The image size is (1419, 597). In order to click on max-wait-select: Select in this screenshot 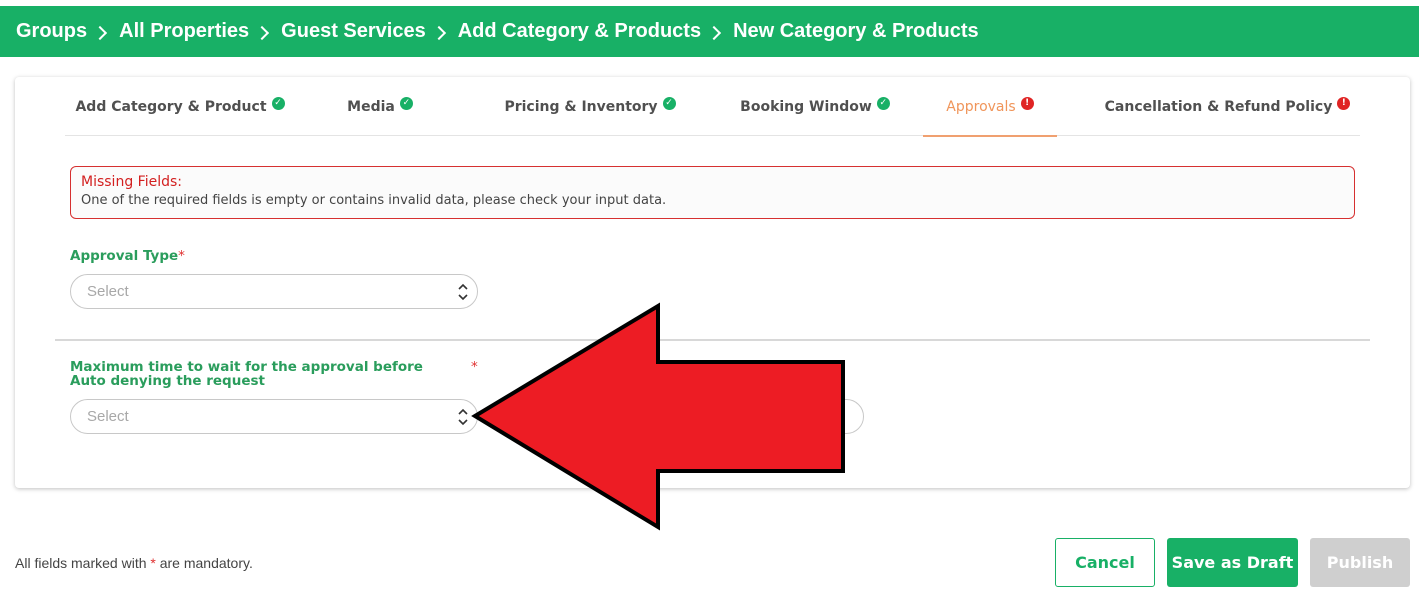, I will do `click(274, 416)`.